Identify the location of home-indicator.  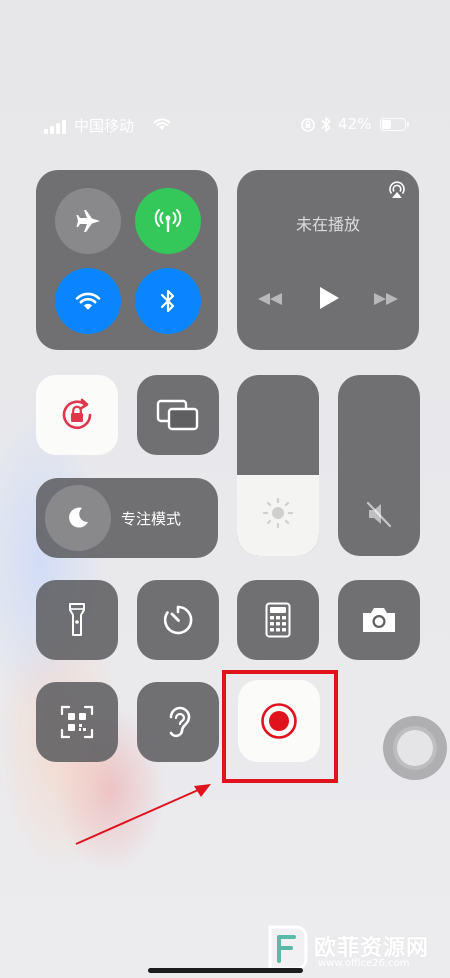
(225, 970).